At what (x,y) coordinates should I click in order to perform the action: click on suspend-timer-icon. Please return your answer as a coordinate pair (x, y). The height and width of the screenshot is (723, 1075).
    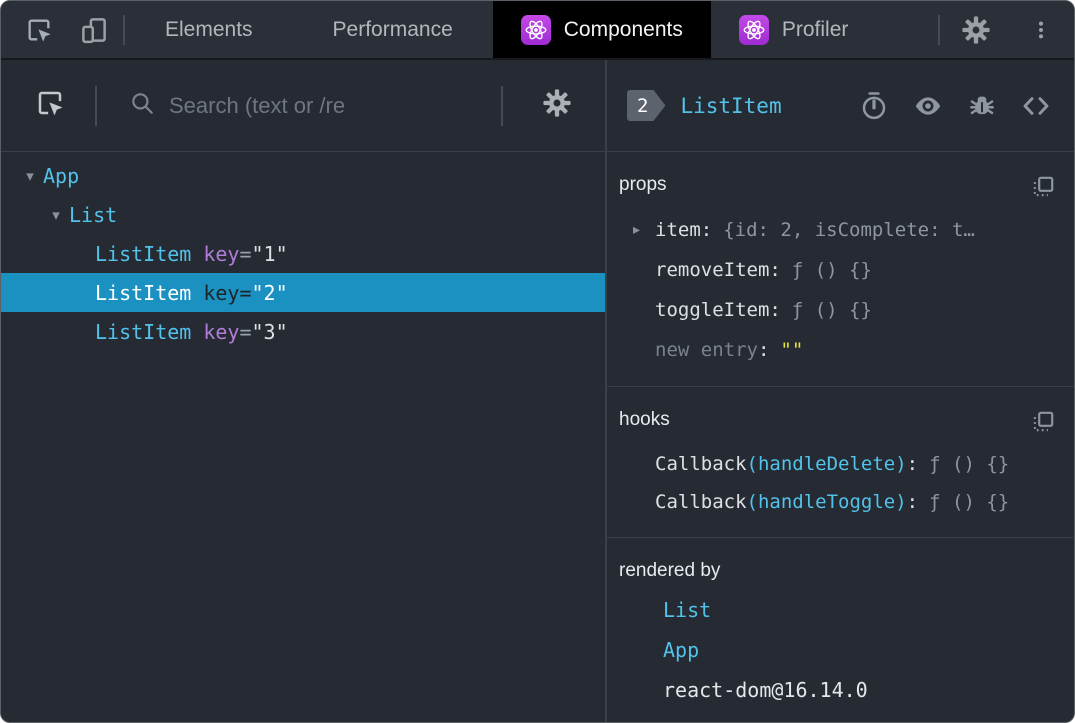
    Looking at the image, I should click on (874, 106).